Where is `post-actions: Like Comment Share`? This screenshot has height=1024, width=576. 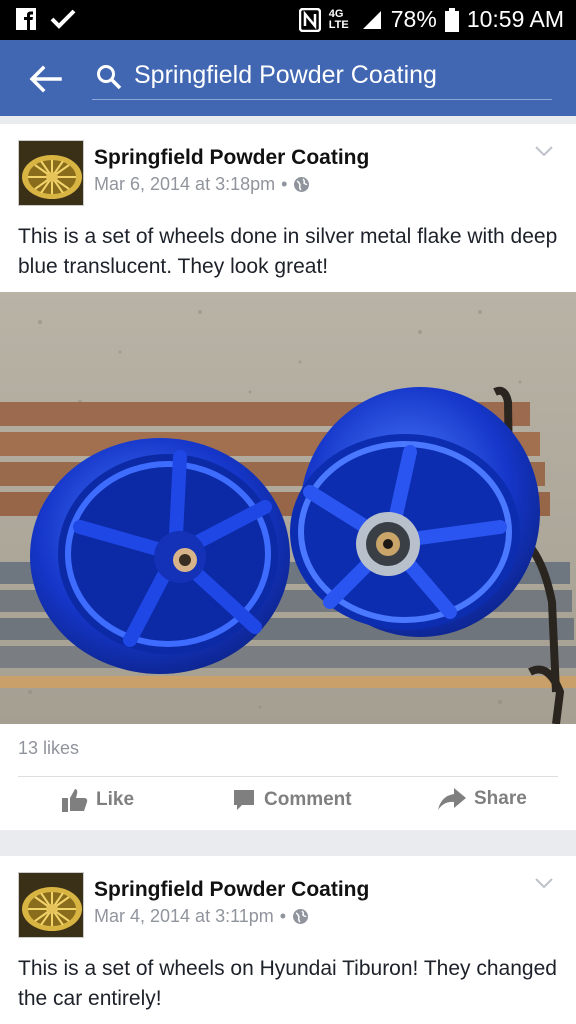 post-actions: Like Comment Share is located at coordinates (288, 804).